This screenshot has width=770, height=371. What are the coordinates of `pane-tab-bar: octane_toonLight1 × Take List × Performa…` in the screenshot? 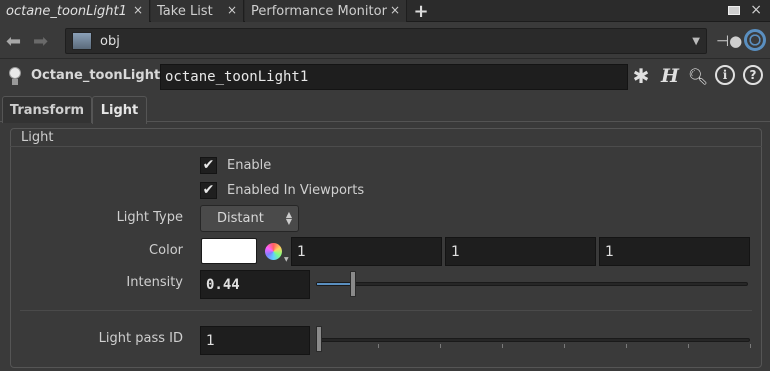 It's located at (385, 11).